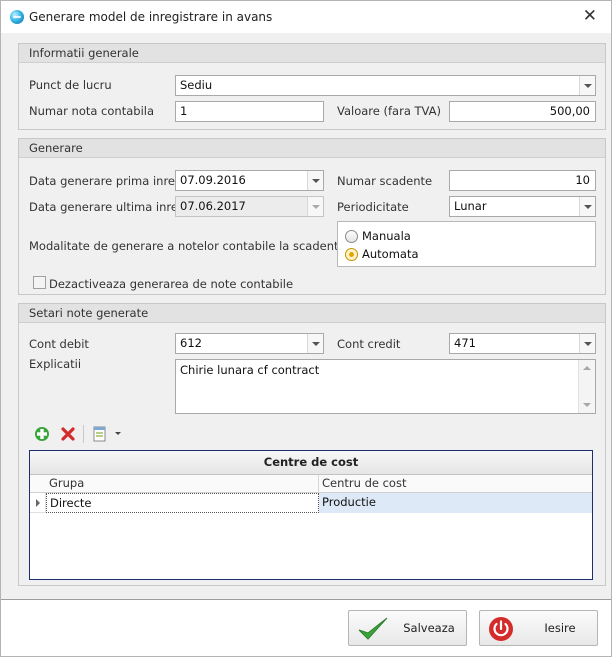 The width and height of the screenshot is (612, 657). What do you see at coordinates (587, 368) in the screenshot?
I see `scroll-up-icon` at bounding box center [587, 368].